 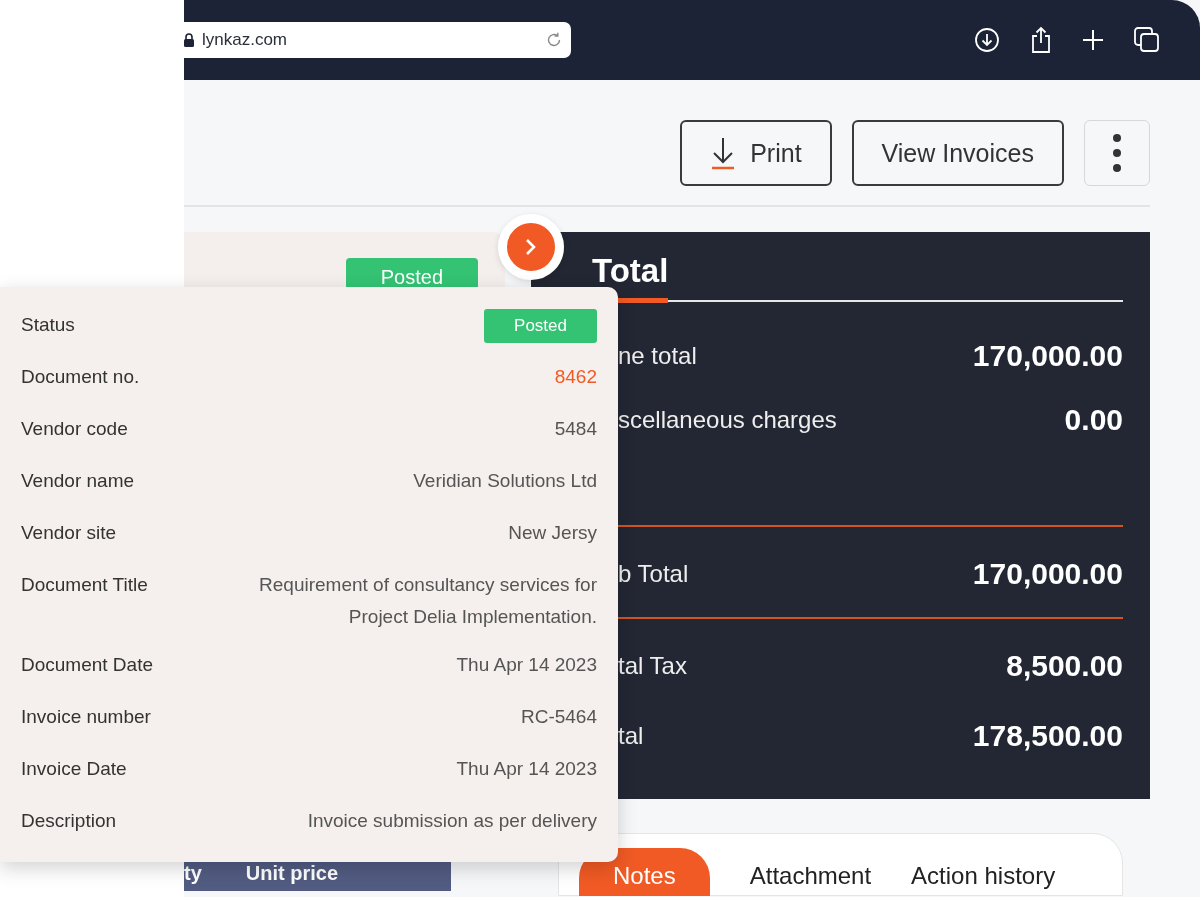 What do you see at coordinates (1064, 666) in the screenshot?
I see `total-value: 8,500.00` at bounding box center [1064, 666].